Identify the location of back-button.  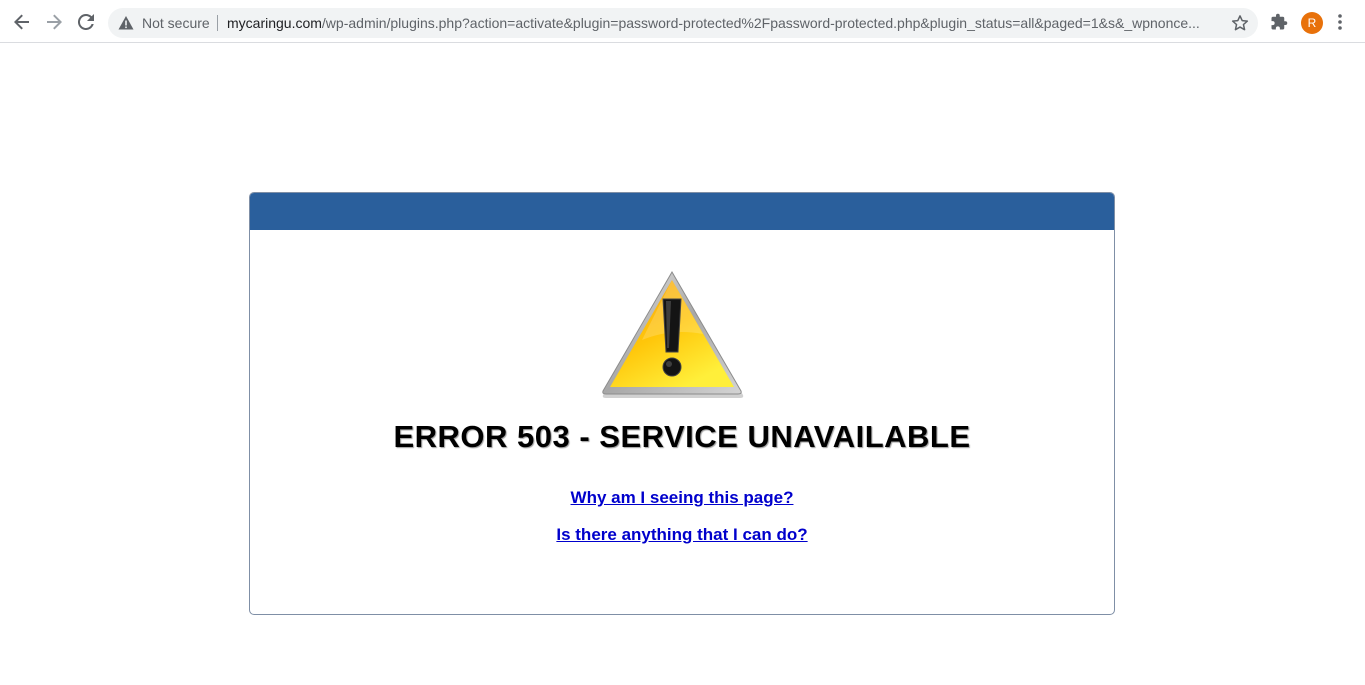
(22, 22).